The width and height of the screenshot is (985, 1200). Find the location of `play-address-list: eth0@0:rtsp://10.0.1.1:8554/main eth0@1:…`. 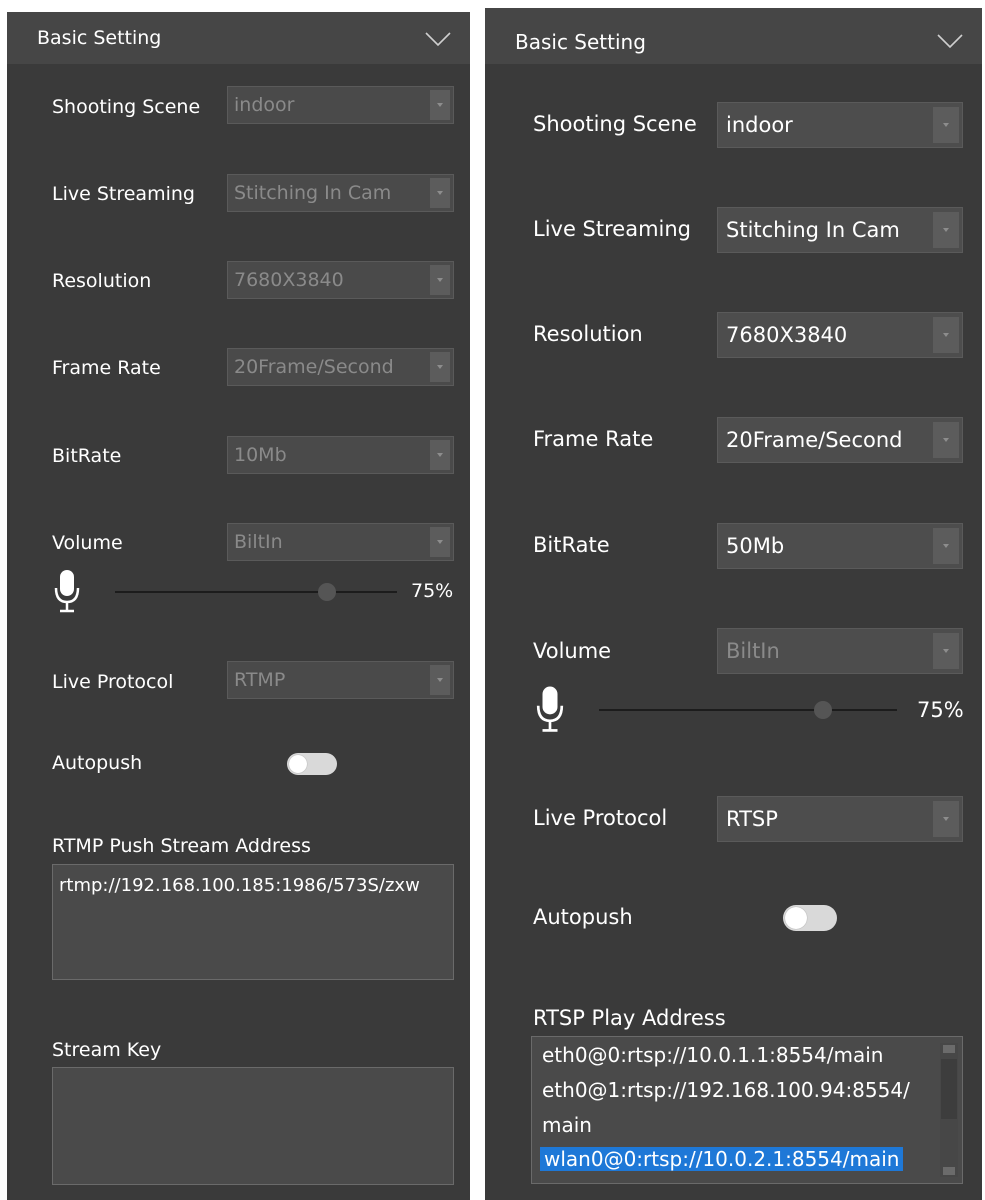

play-address-list: eth0@0:rtsp://10.0.1.1:8554/main eth0@1:… is located at coordinates (747, 1110).